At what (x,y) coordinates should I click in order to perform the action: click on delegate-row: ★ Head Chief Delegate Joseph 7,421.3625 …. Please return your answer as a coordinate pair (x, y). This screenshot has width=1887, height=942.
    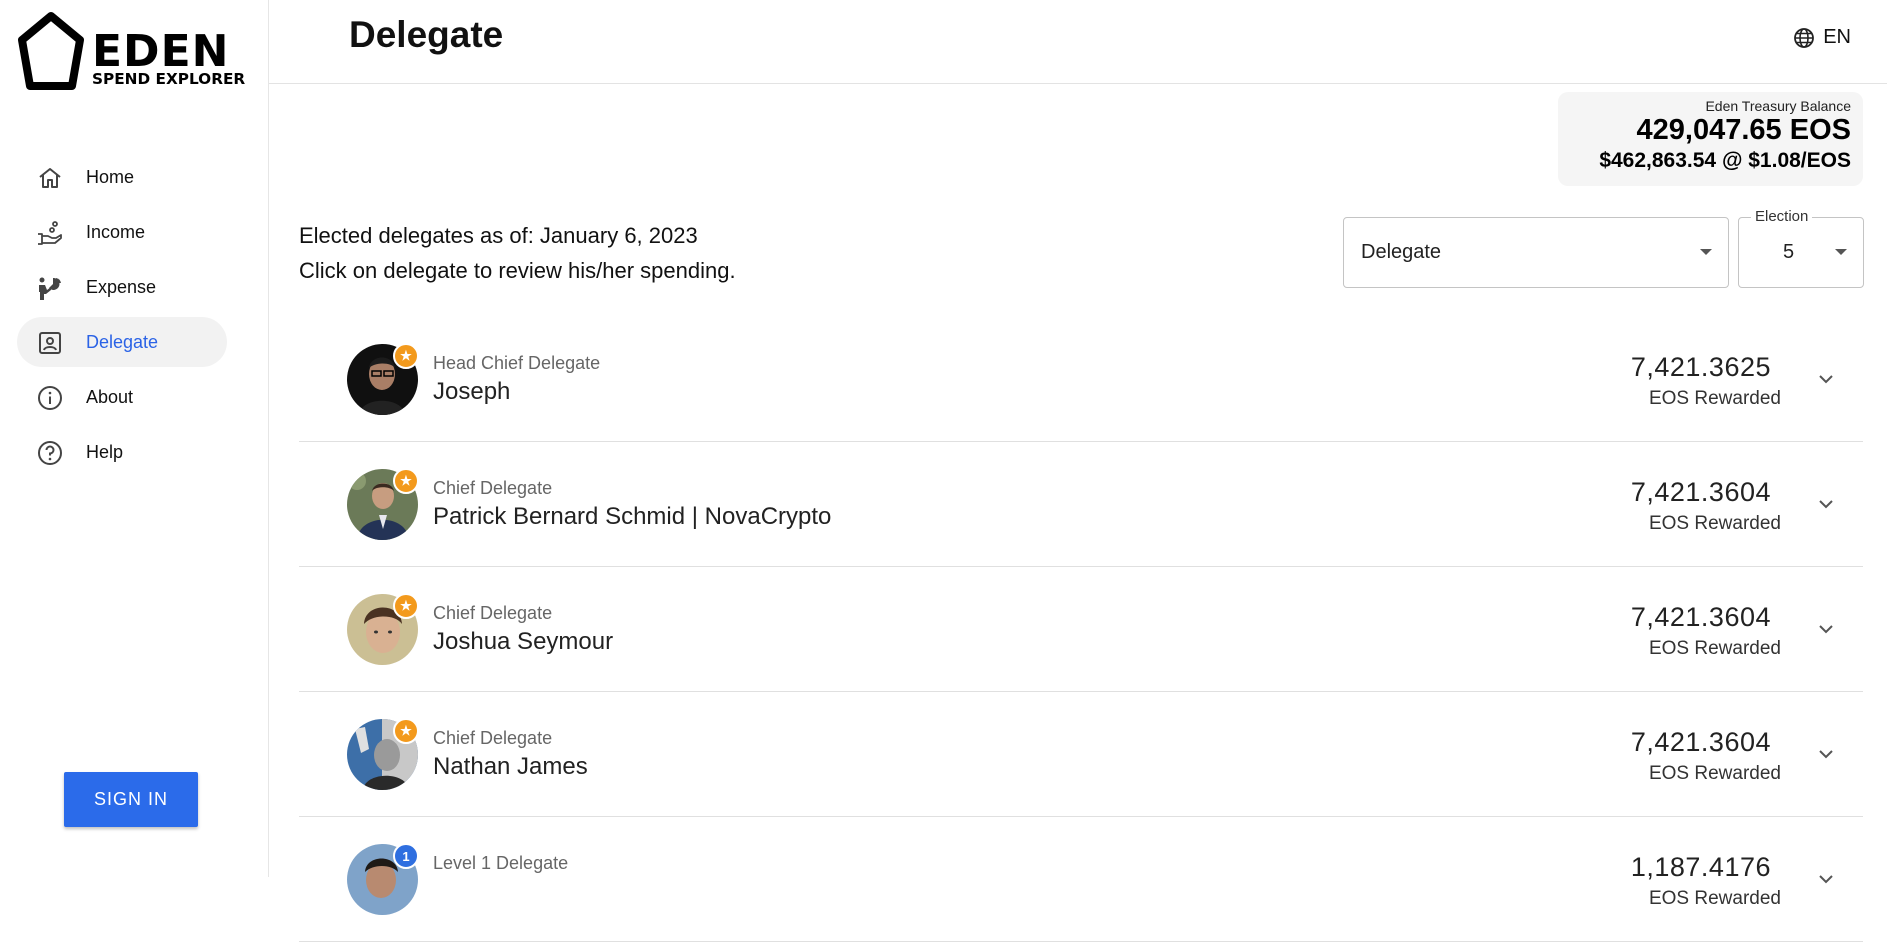
    Looking at the image, I should click on (1081, 379).